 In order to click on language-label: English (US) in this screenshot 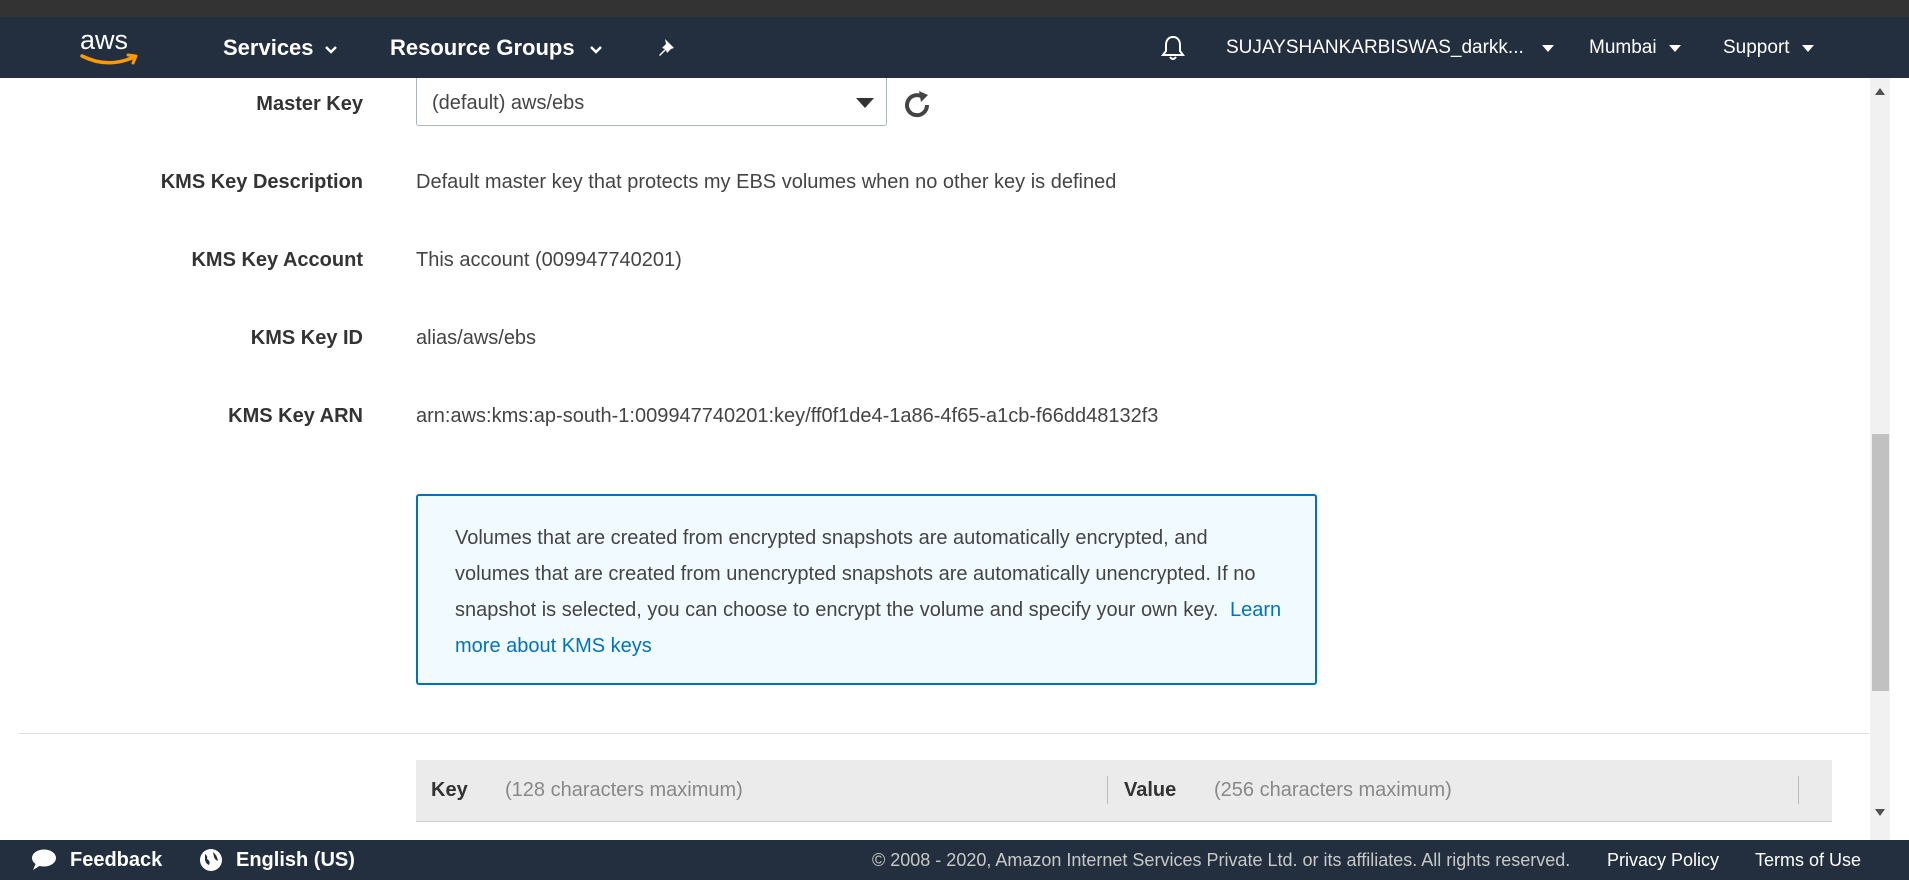, I will do `click(295, 859)`.